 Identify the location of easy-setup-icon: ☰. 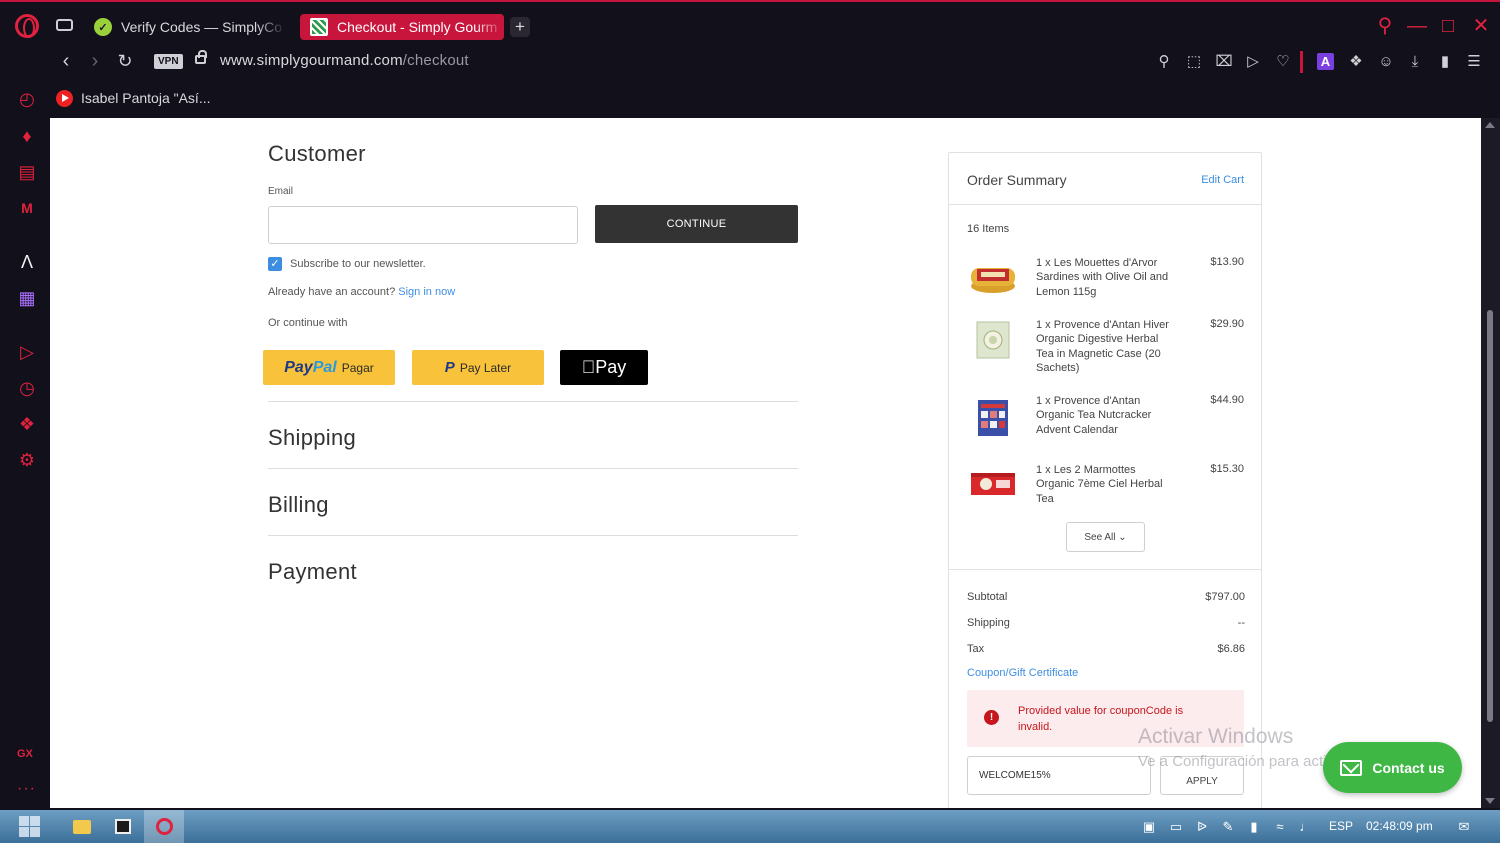
(1474, 62).